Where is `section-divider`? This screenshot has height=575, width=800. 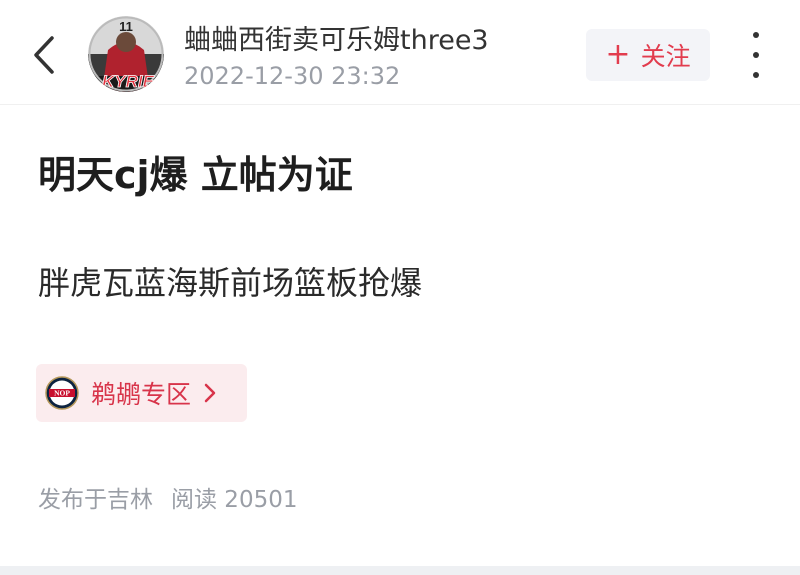 section-divider is located at coordinates (400, 570).